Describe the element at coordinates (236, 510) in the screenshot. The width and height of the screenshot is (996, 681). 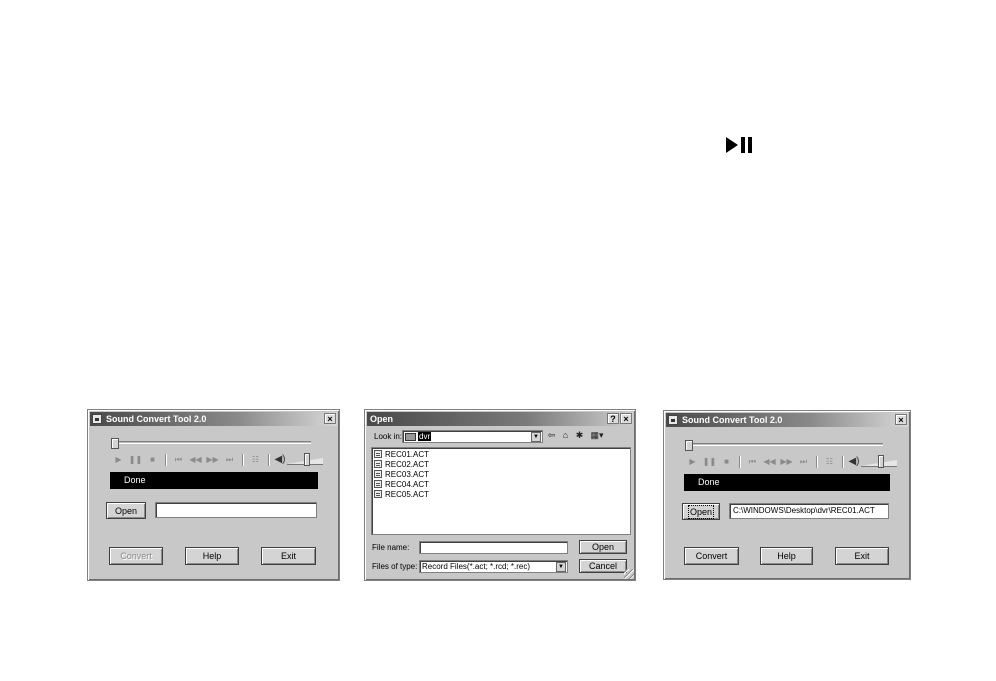
I see `file-path-field` at that location.